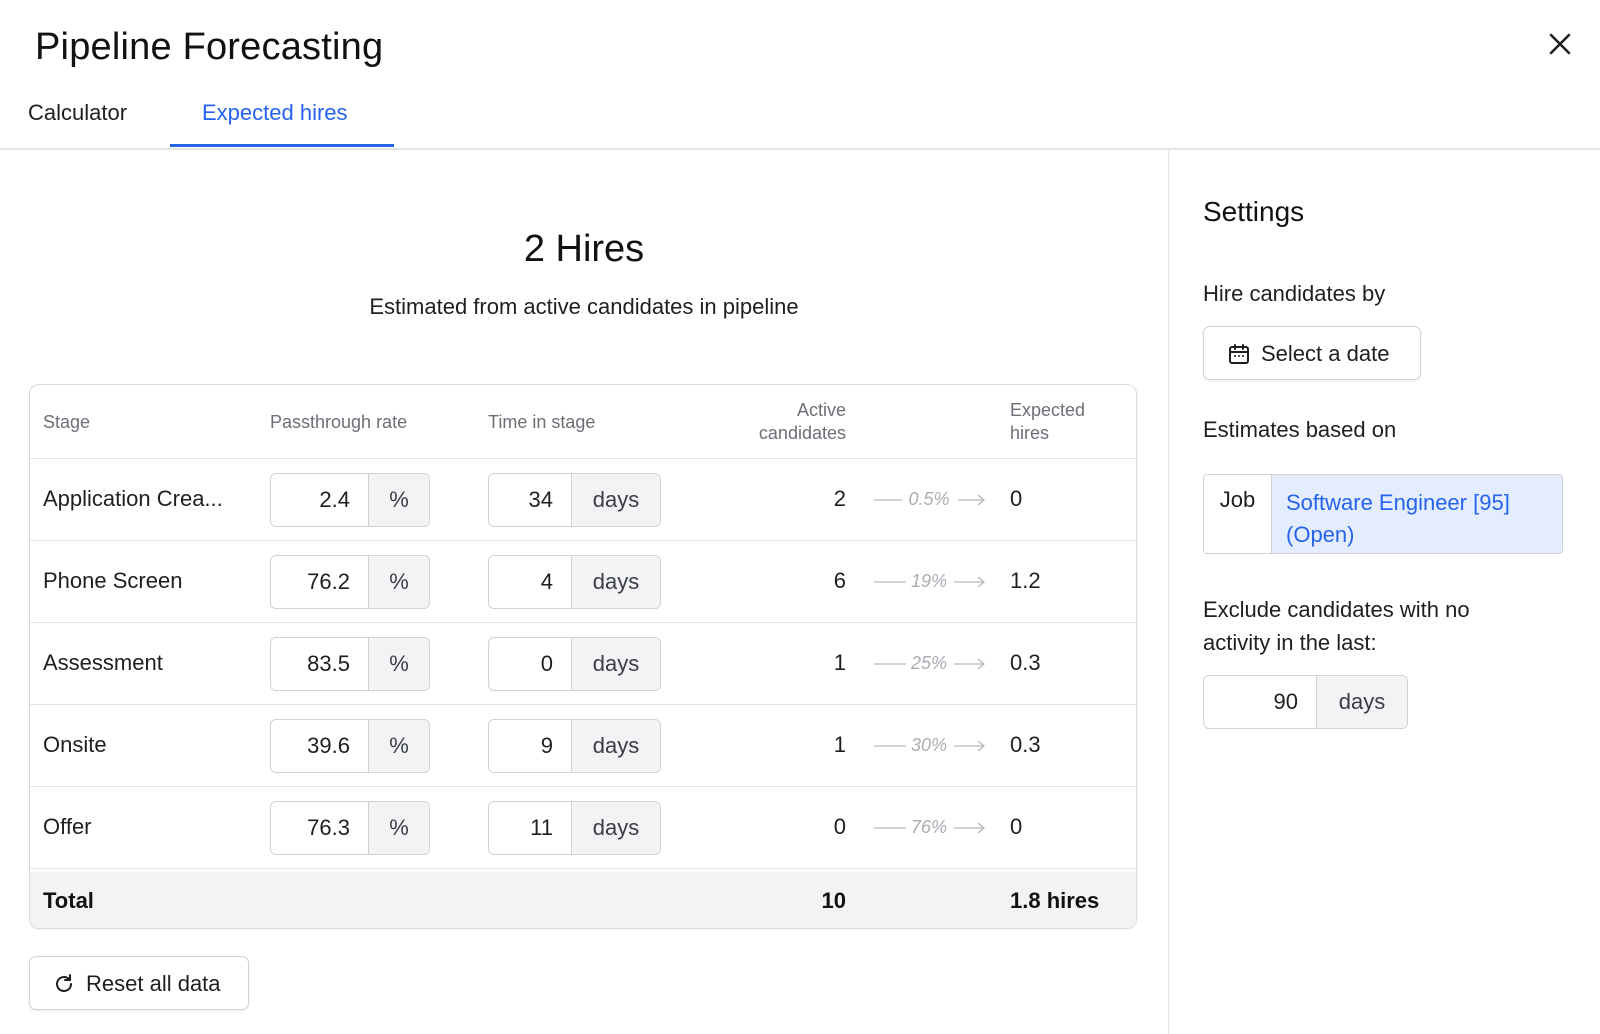  I want to click on passthrough-rate-input: 39.6 %, so click(350, 746).